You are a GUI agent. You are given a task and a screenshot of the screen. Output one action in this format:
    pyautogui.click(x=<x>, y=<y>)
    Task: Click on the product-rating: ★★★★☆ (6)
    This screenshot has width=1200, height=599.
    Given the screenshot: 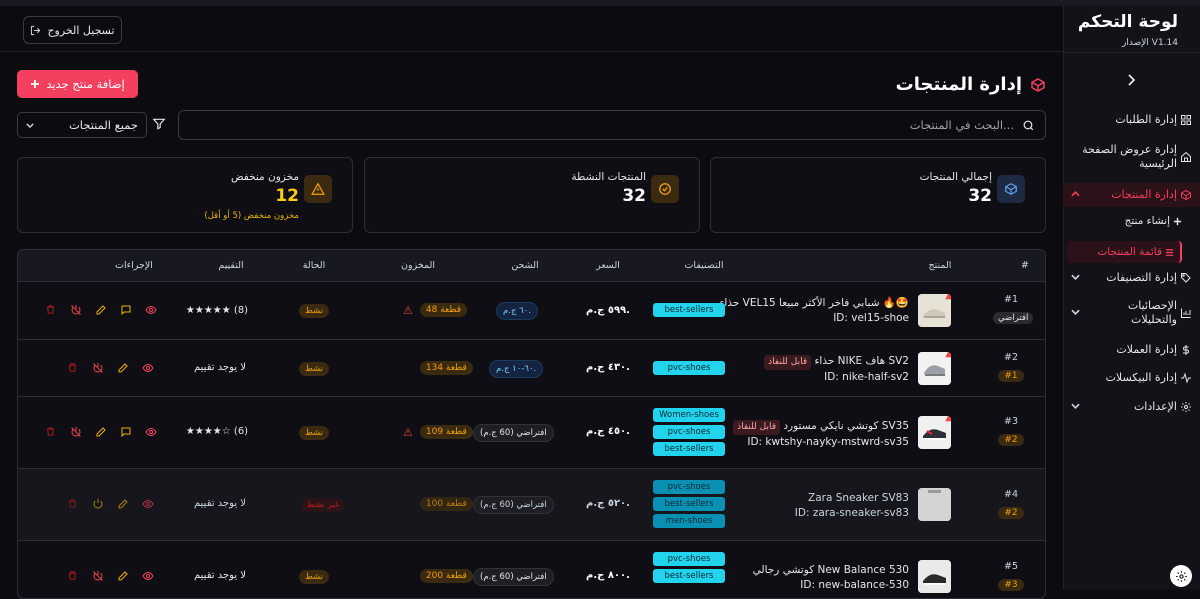 What is the action you would take?
    pyautogui.click(x=217, y=431)
    